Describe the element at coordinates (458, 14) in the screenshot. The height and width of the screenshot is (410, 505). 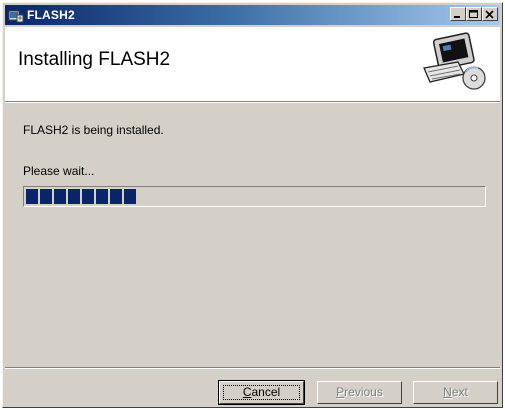
I see `minimize-button` at that location.